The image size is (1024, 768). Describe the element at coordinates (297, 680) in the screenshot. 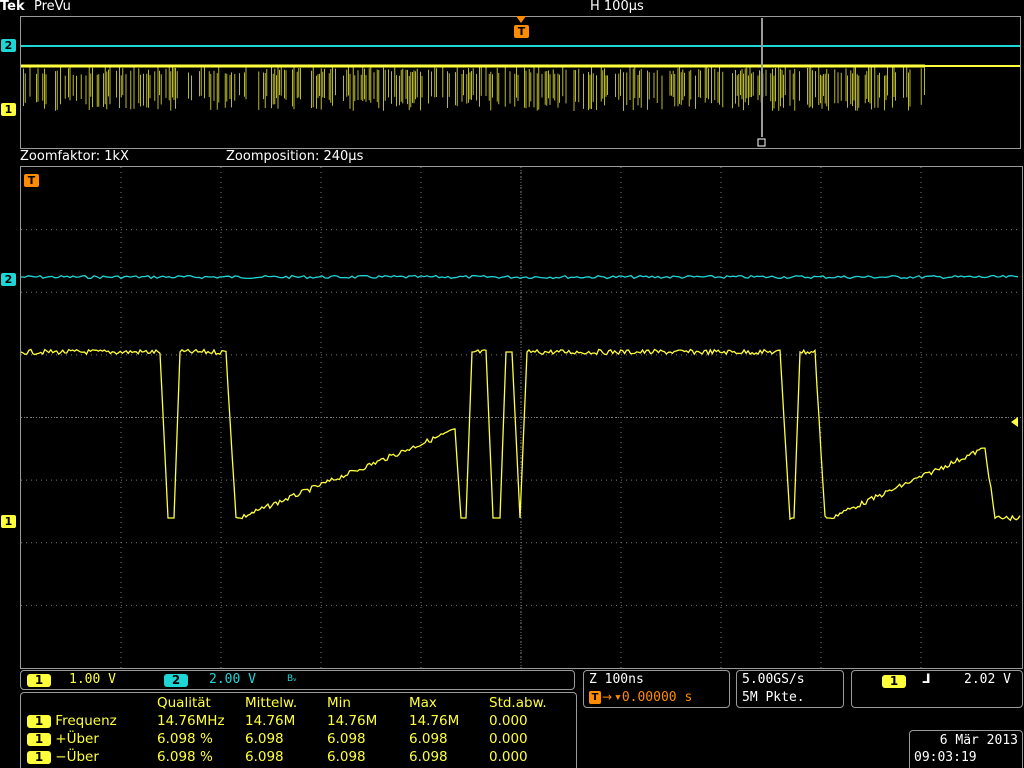

I see `vertical-scale-panel: 1 1.00 V 2 2.00 V Bᵥ` at that location.